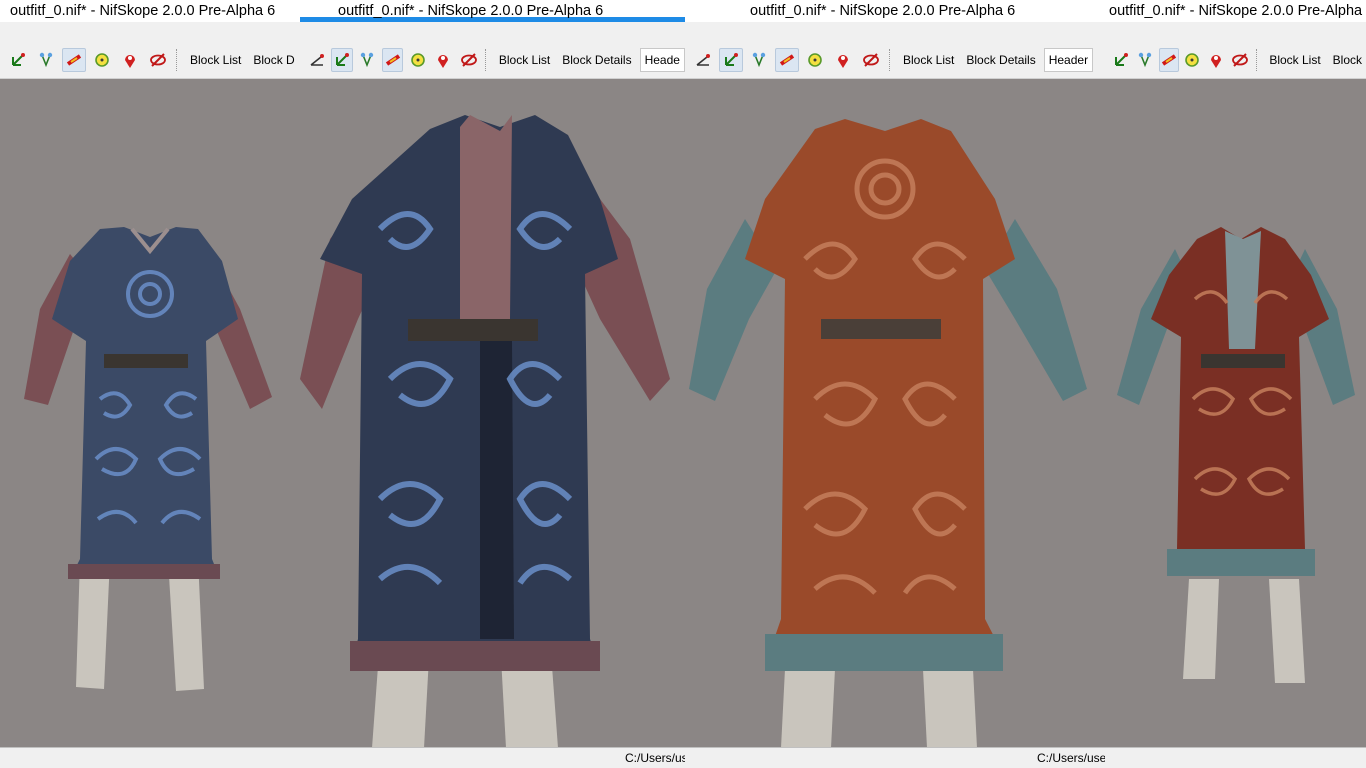 Image resolution: width=1366 pixels, height=768 pixels. I want to click on toolbar: Block List Block D, so click(150, 60).